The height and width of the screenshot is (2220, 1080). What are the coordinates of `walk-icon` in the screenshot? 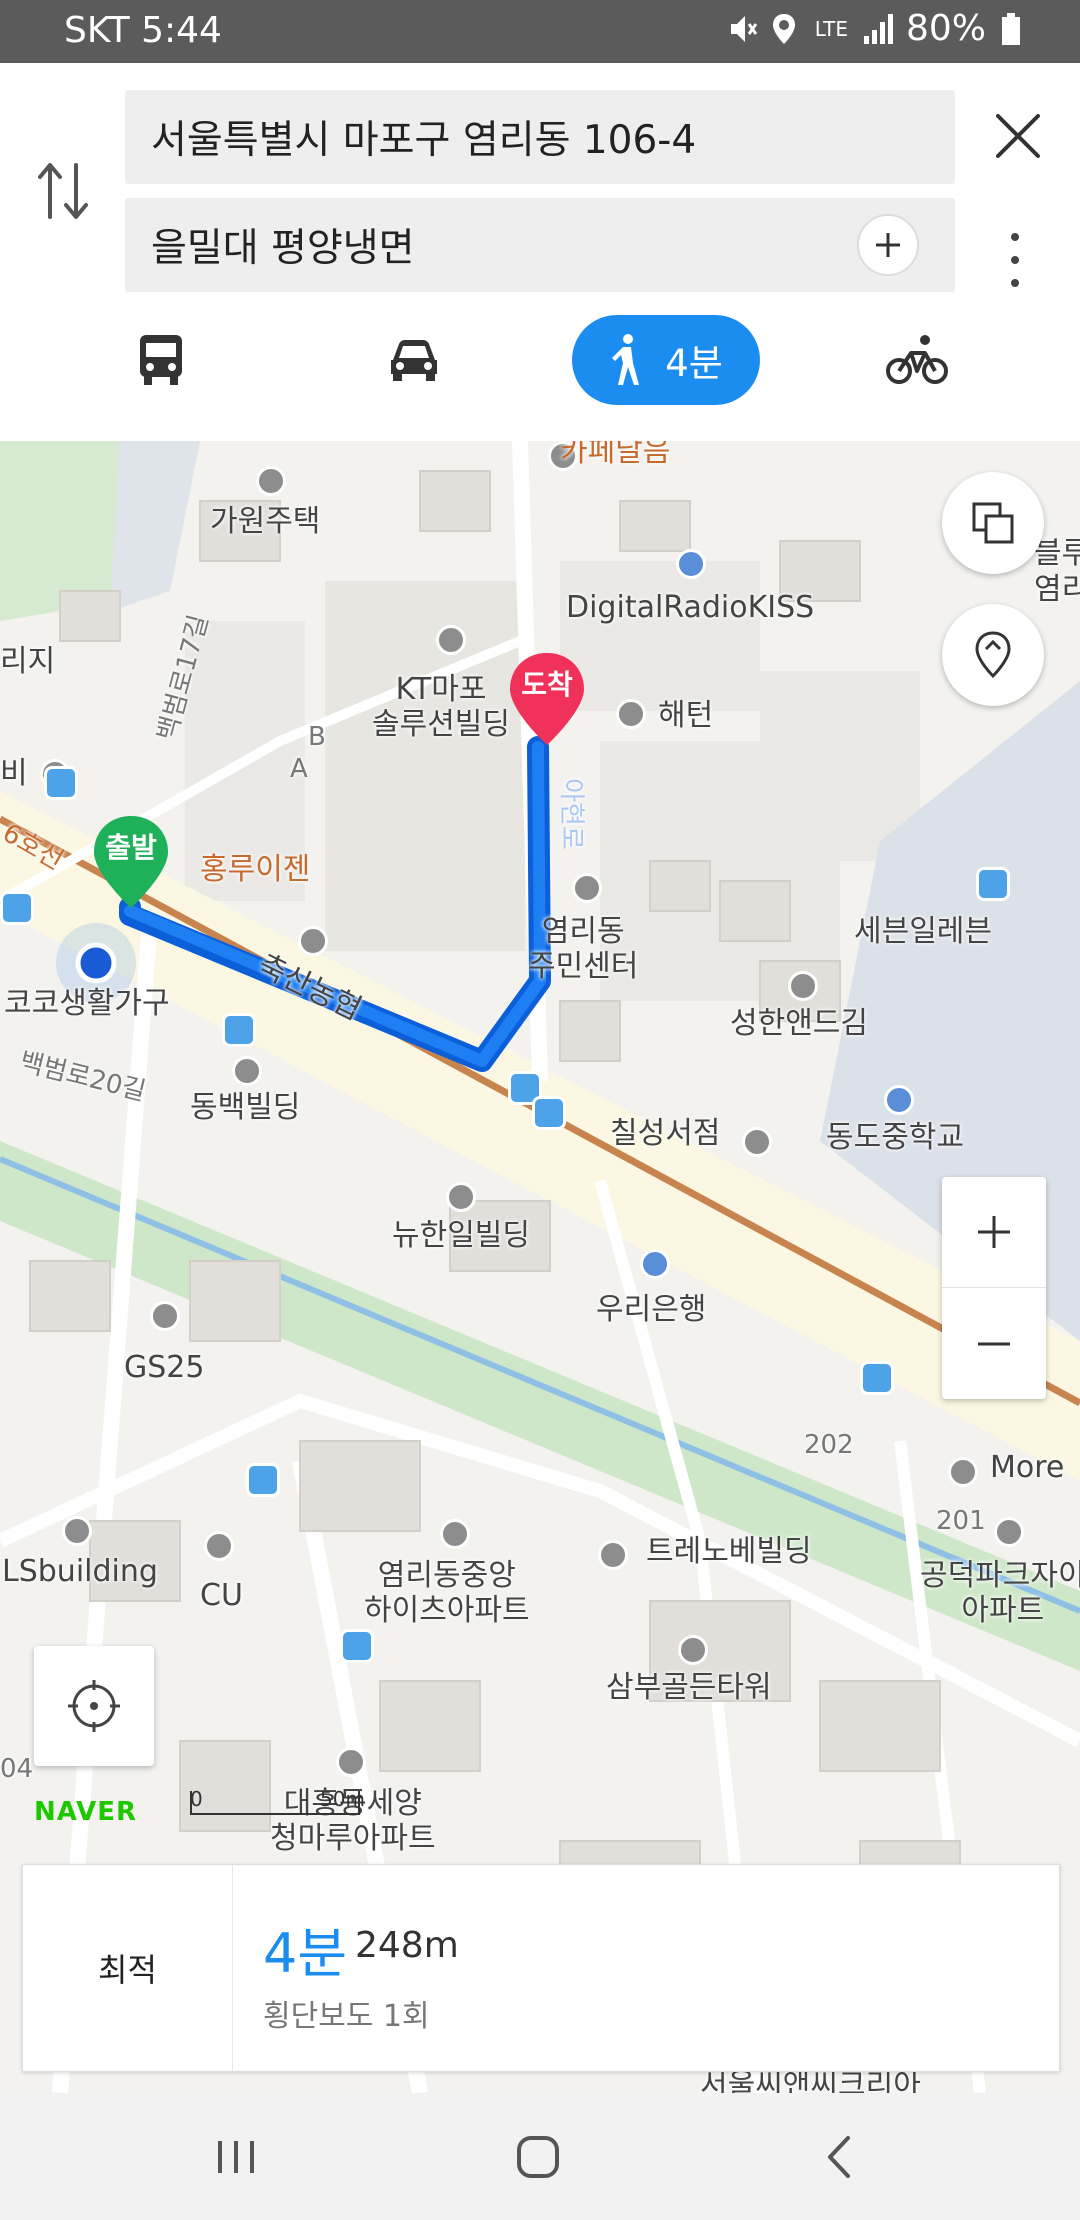 It's located at (626, 359).